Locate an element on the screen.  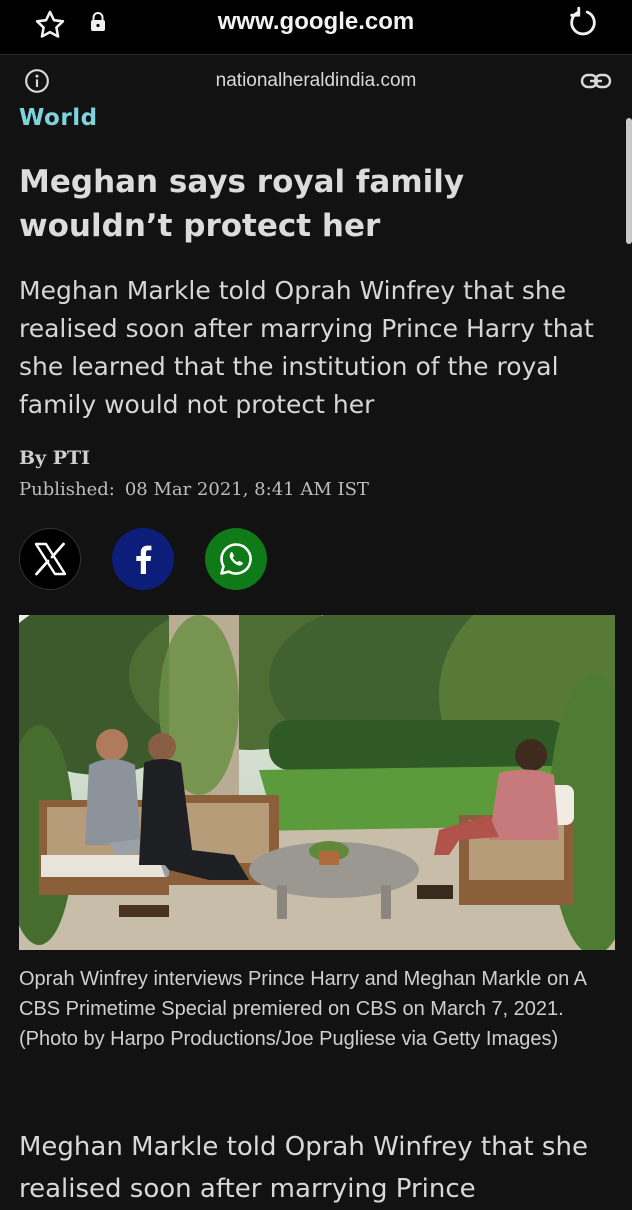
site-info-bar: nationalheraldindia.com is located at coordinates (316, 81).